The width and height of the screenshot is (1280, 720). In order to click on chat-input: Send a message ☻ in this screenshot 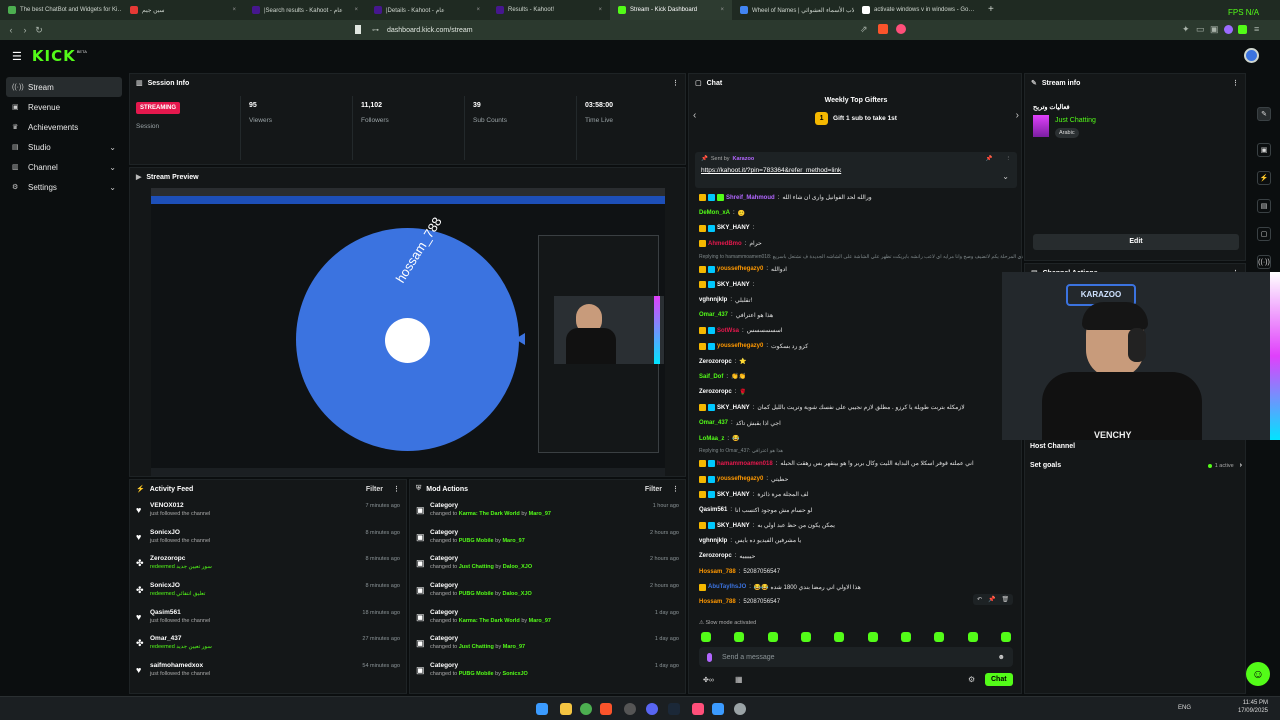, I will do `click(856, 657)`.